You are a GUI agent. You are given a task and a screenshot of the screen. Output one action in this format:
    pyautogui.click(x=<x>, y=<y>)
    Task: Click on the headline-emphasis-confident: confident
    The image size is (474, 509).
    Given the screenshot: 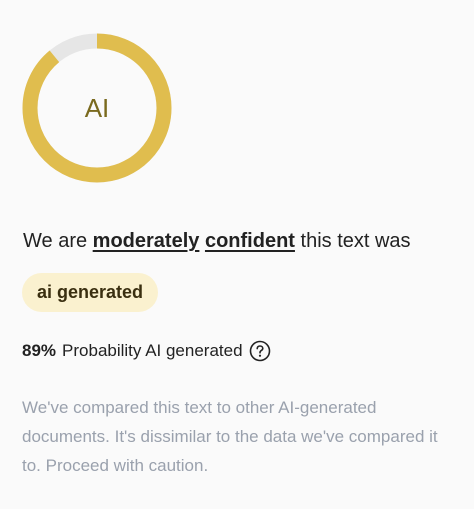 What is the action you would take?
    pyautogui.click(x=249, y=241)
    